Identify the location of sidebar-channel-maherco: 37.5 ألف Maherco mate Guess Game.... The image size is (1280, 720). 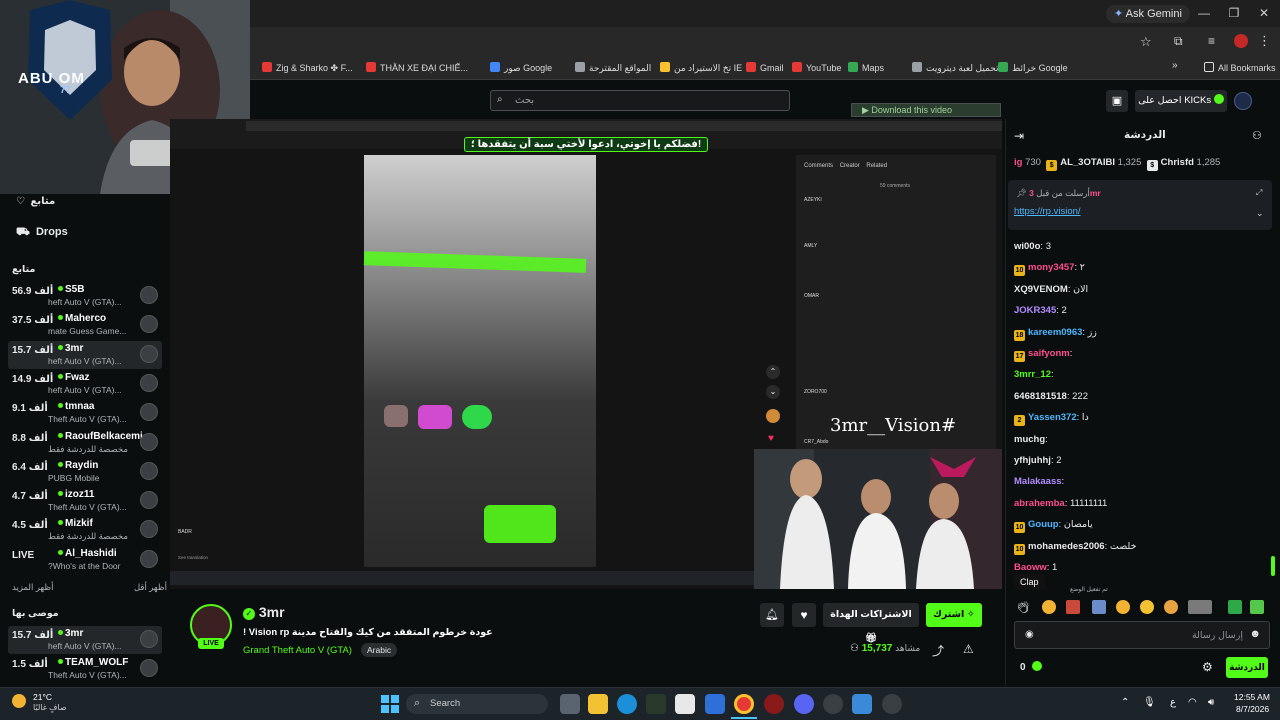
(85, 325).